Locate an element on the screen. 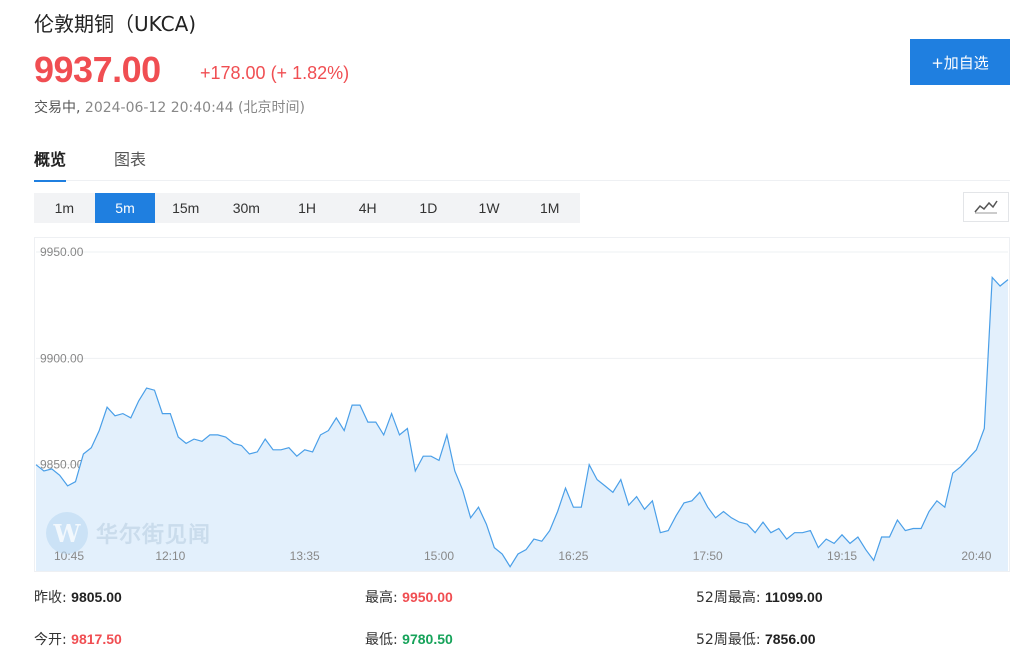  trade-status: 交易中, 2024-06-12 20:40:44 (北京时间) is located at coordinates (169, 107).